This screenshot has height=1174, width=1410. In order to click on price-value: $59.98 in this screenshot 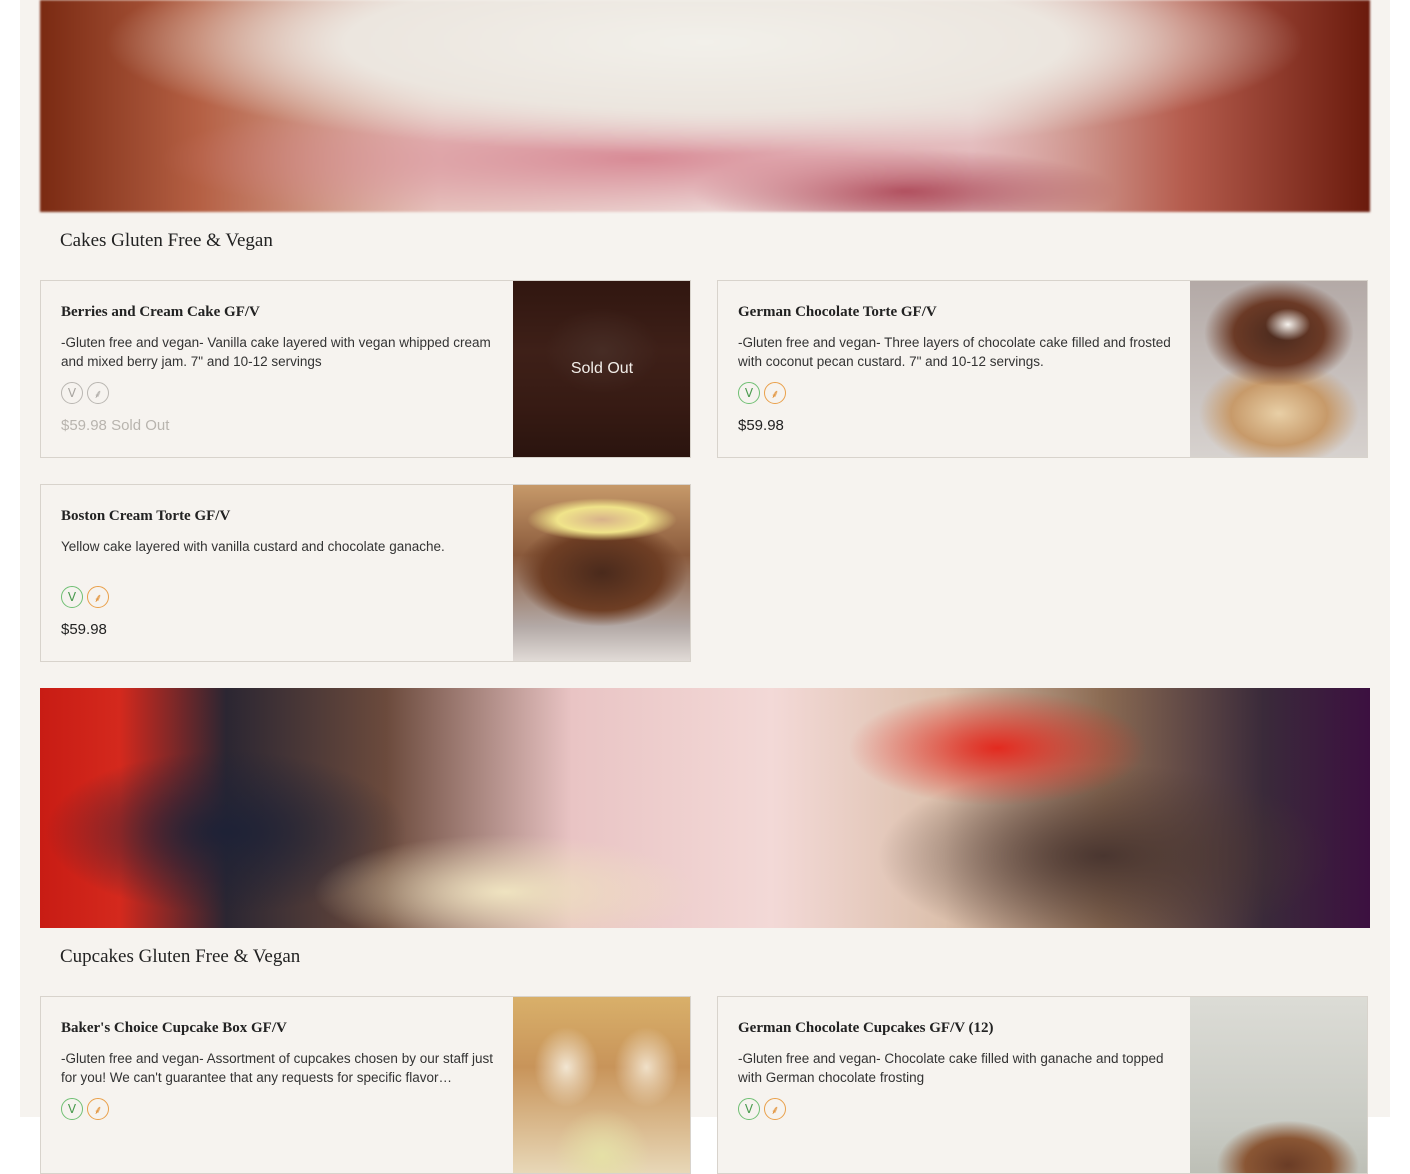, I will do `click(84, 425)`.